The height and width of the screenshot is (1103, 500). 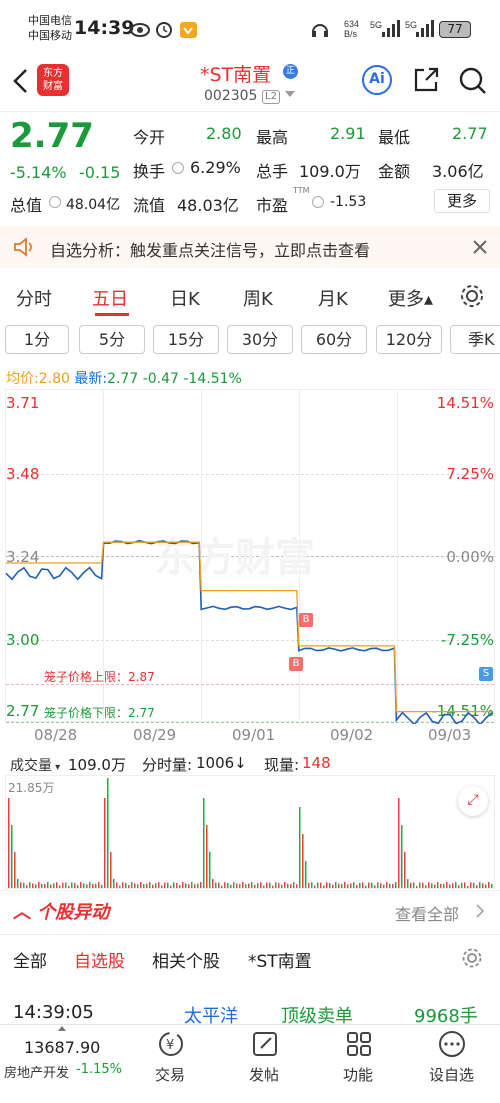 What do you see at coordinates (171, 1044) in the screenshot?
I see `trade-icon: ¥` at bounding box center [171, 1044].